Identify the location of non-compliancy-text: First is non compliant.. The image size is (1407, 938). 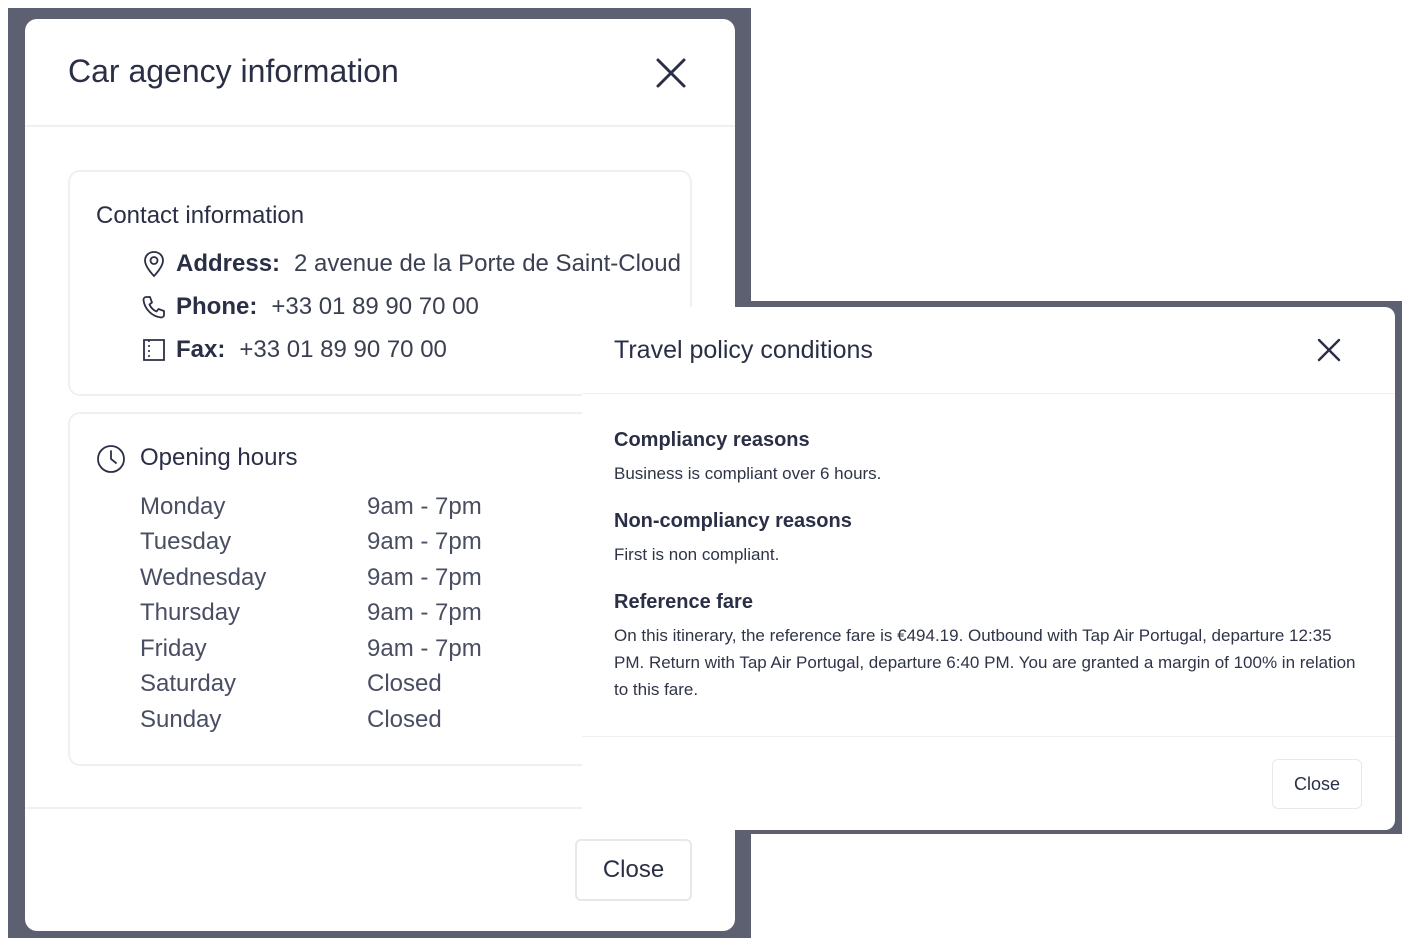
(697, 554).